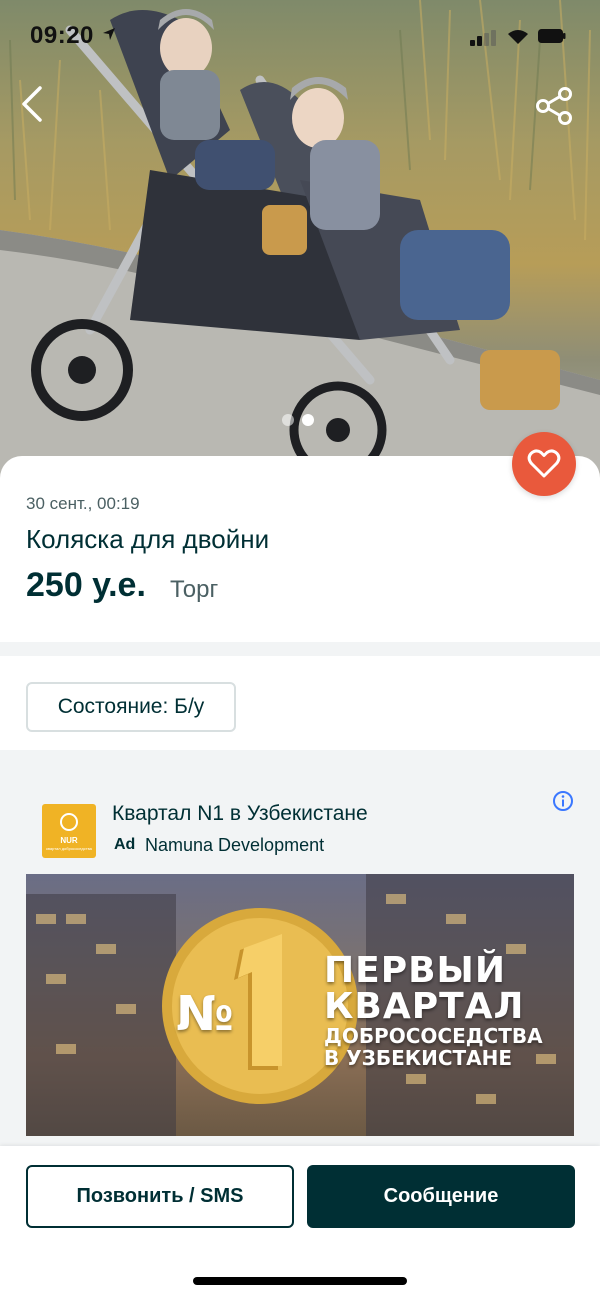  I want to click on banner-number-mark: №, so click(205, 1014).